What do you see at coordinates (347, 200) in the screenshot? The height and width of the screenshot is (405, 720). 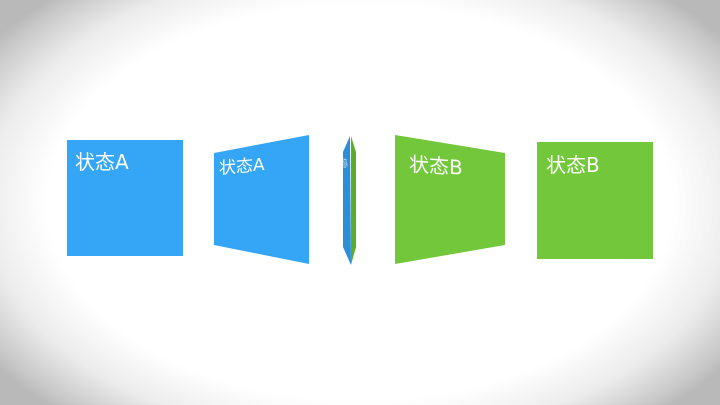 I see `frame-3-state-a-edge` at bounding box center [347, 200].